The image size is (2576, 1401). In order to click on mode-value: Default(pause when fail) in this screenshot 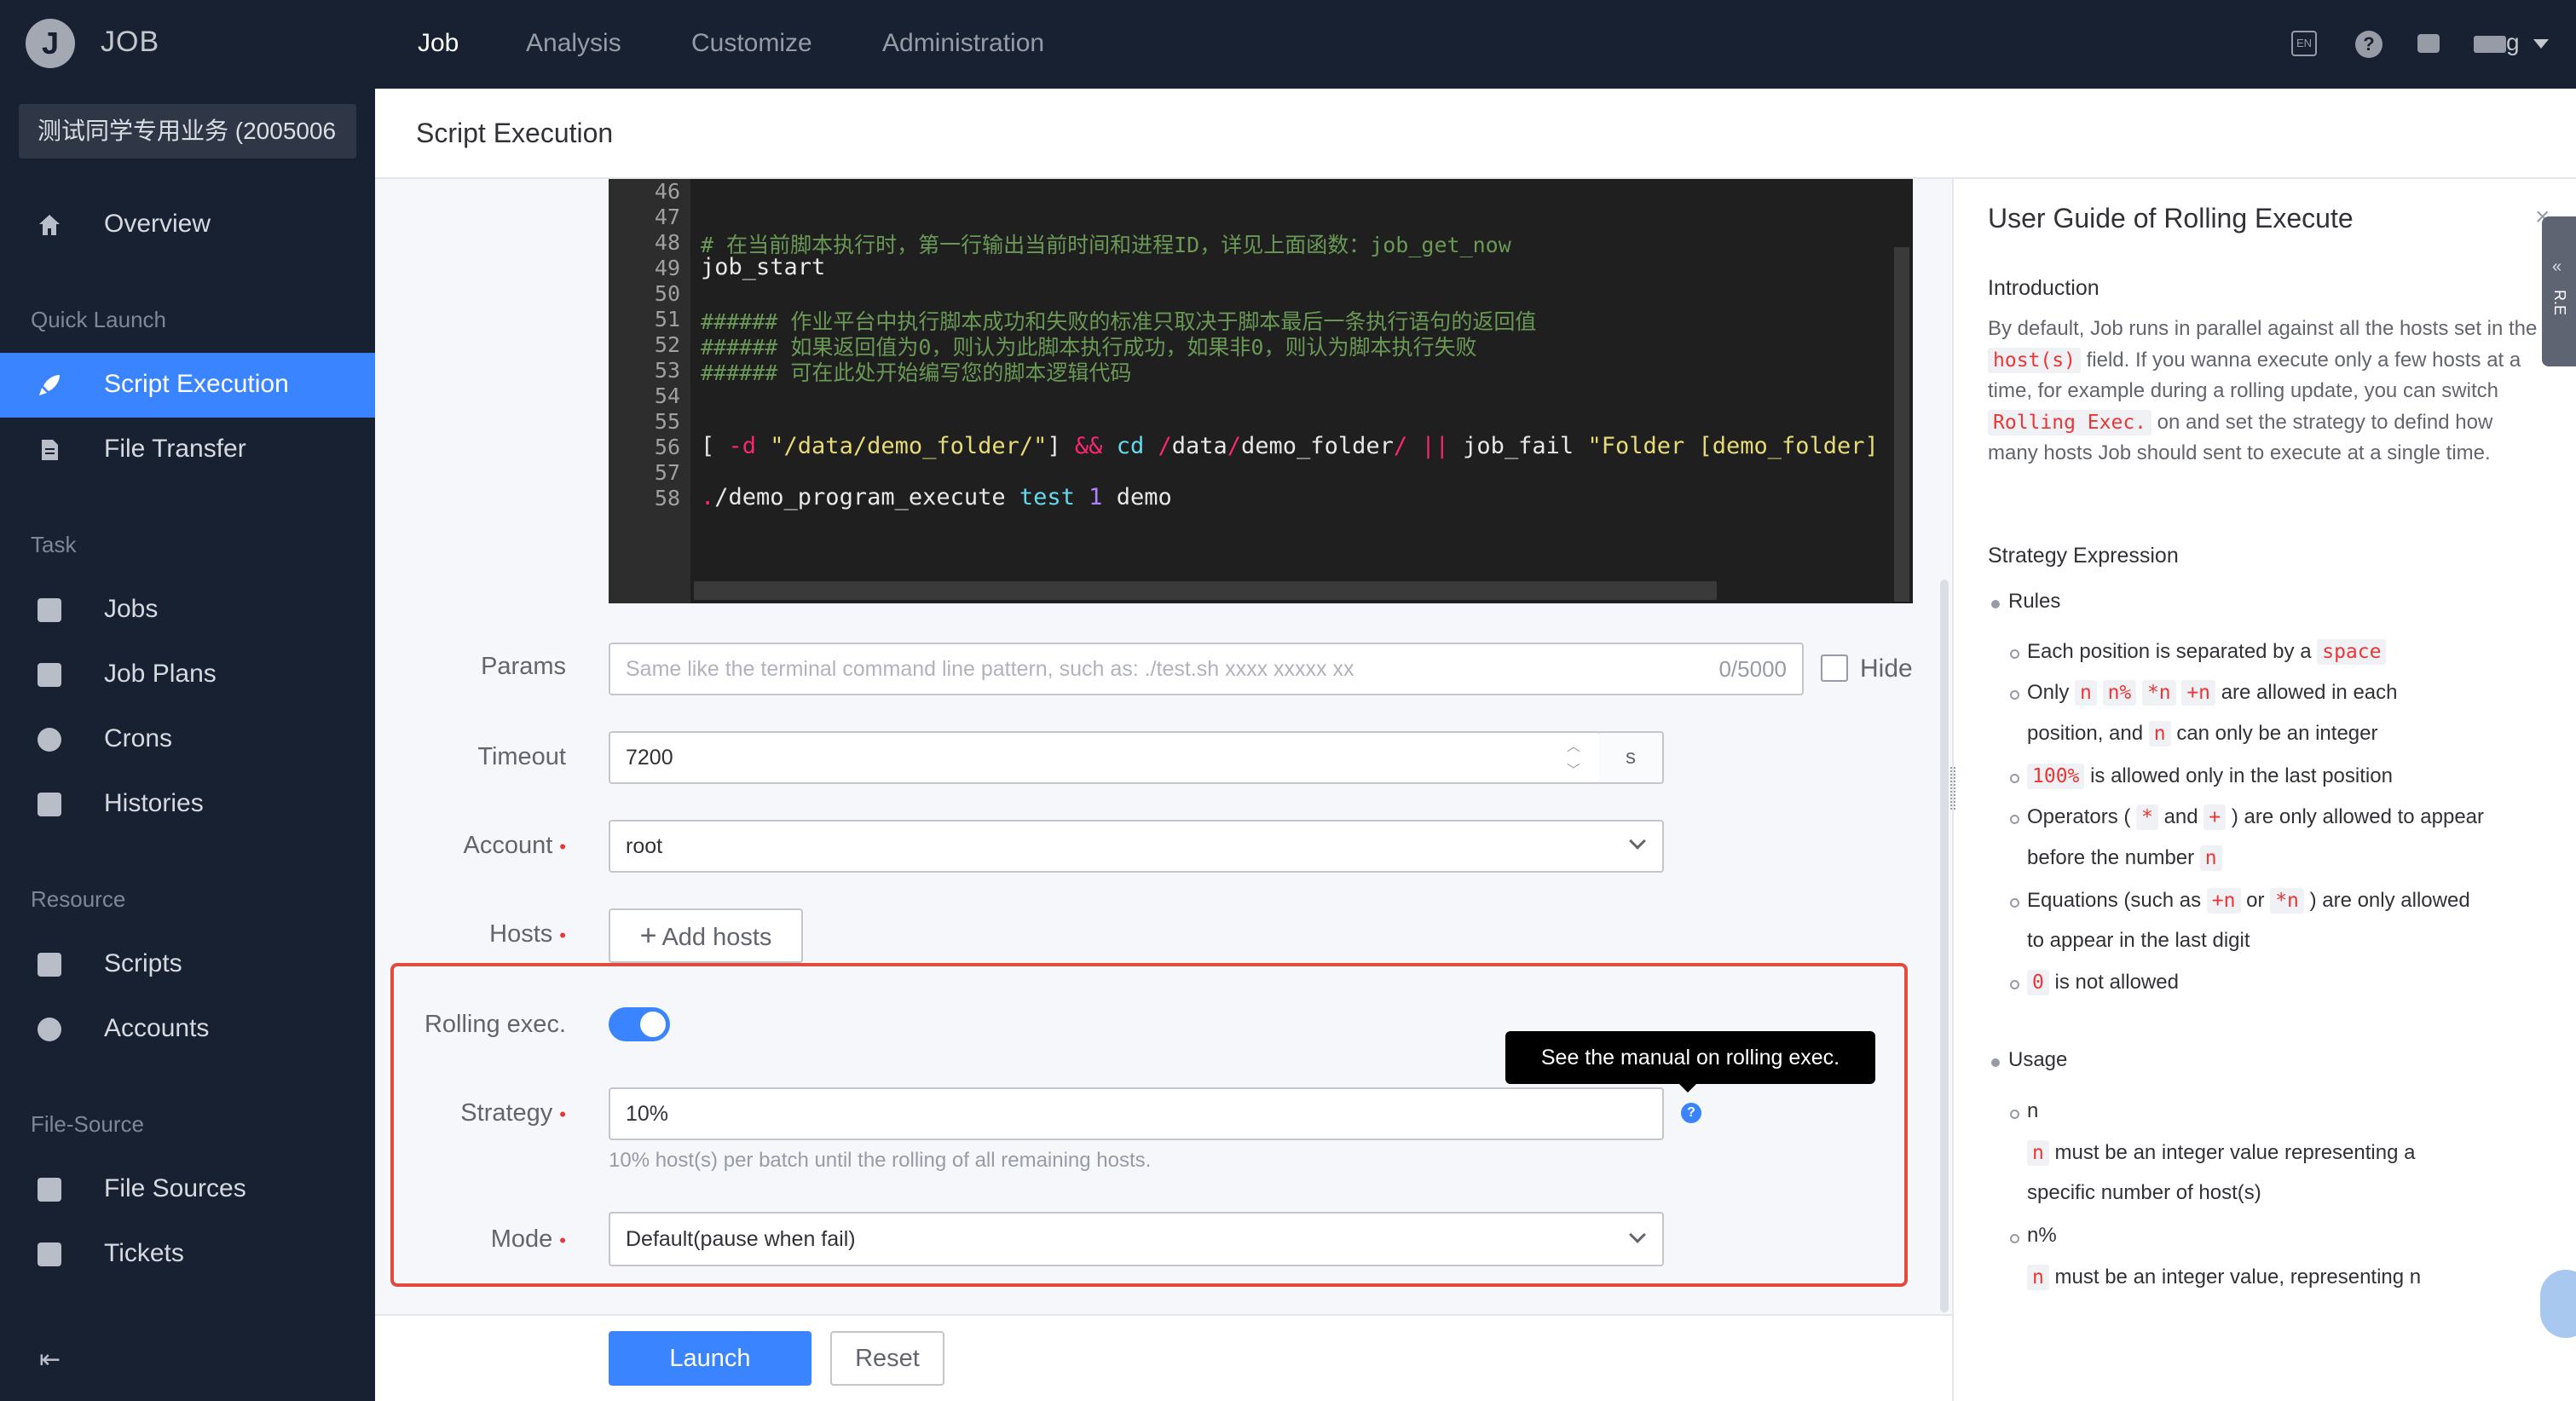, I will do `click(741, 1239)`.